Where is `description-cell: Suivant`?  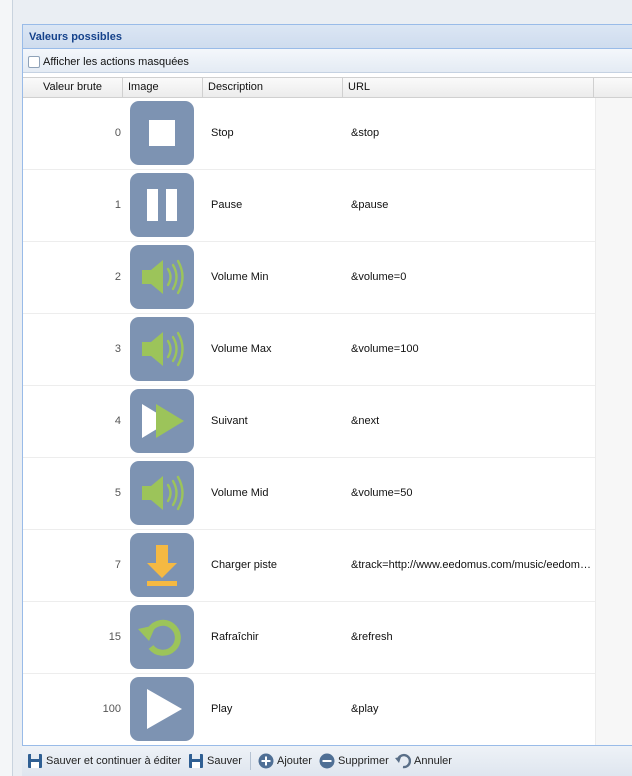
description-cell: Suivant is located at coordinates (229, 421).